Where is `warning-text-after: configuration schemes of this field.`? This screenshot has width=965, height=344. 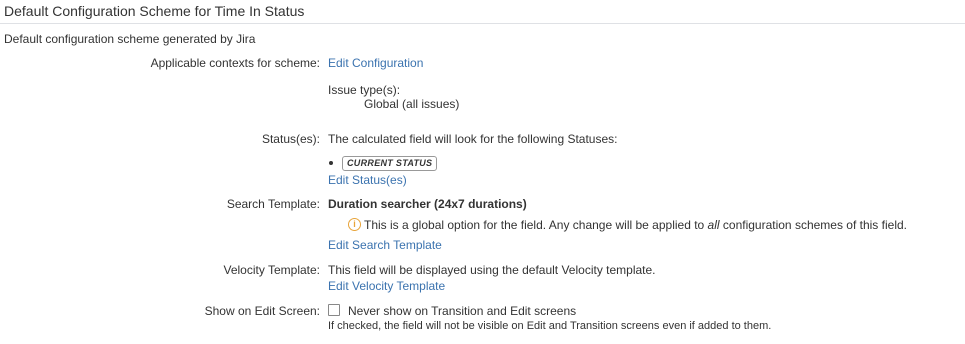
warning-text-after: configuration schemes of this field. is located at coordinates (813, 225).